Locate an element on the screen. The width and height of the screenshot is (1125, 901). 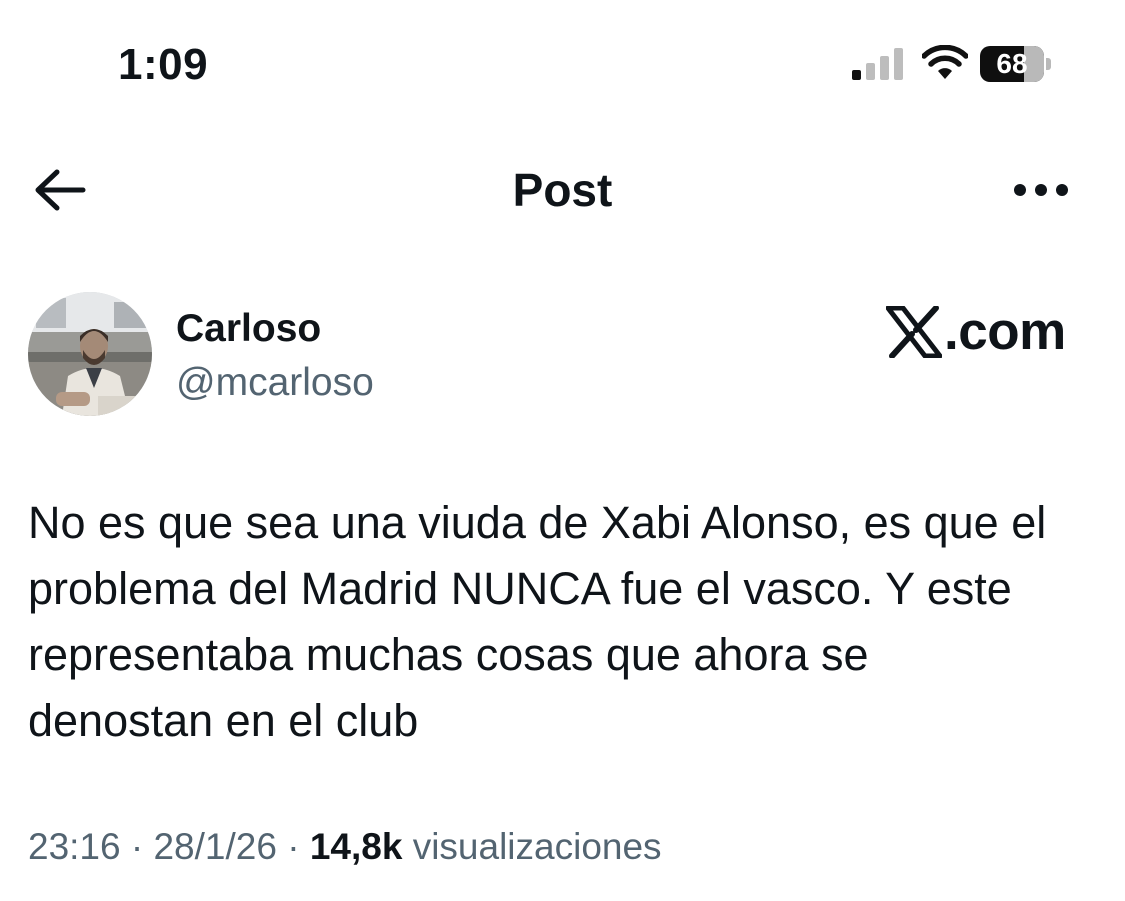
views-label: visualizaciones is located at coordinates (537, 846).